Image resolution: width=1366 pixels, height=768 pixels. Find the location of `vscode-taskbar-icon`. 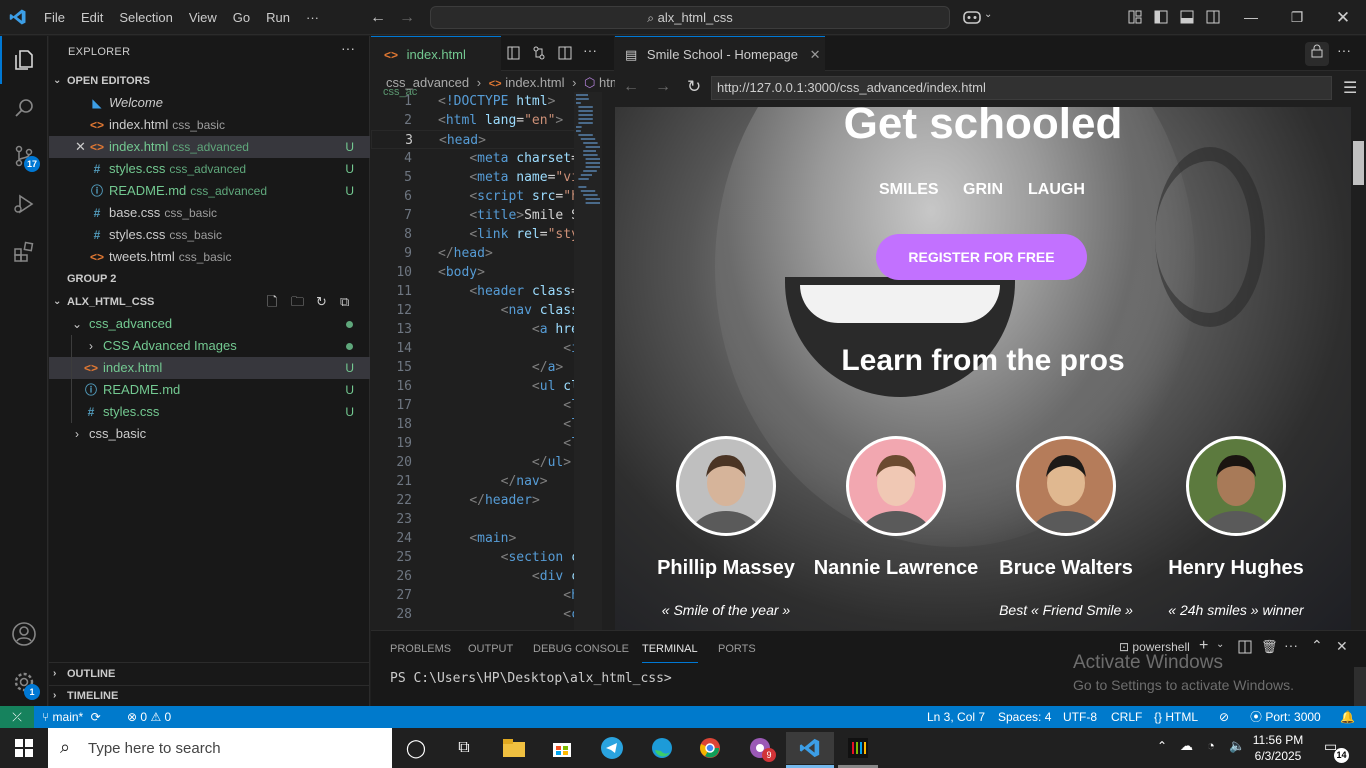

vscode-taskbar-icon is located at coordinates (810, 748).